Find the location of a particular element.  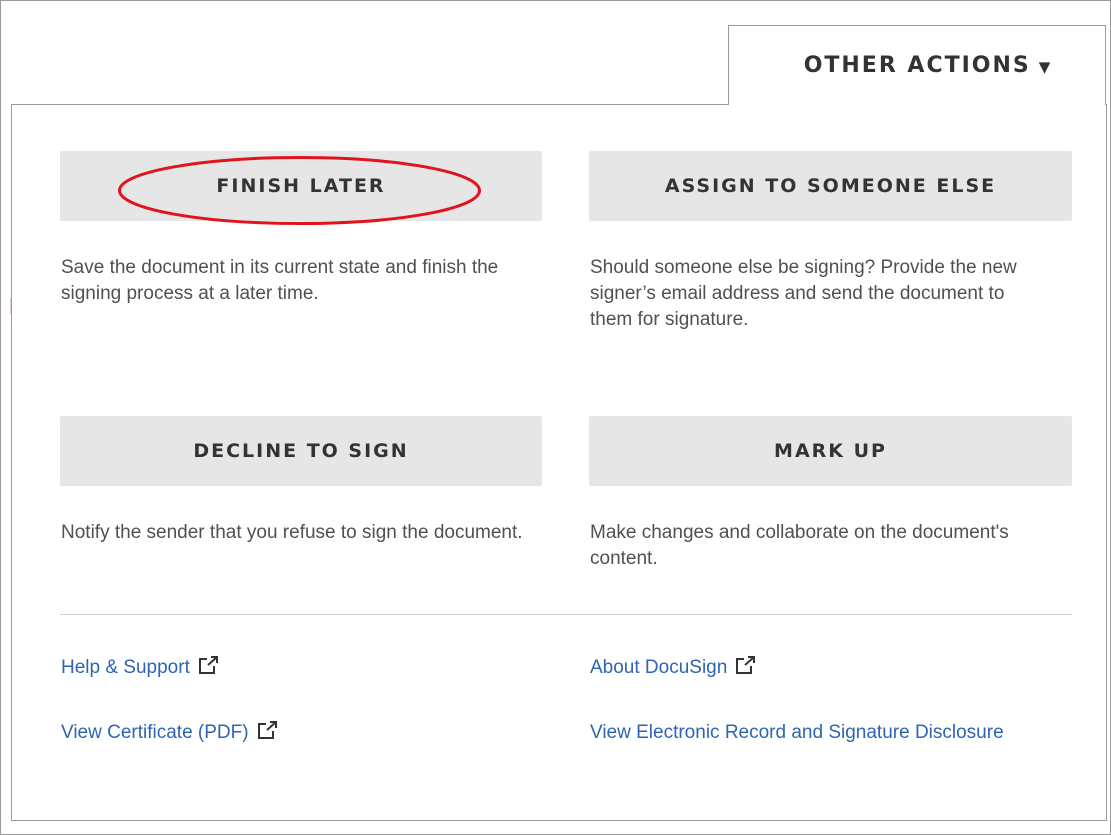

about-docusign-label: About DocuSign is located at coordinates (659, 667).